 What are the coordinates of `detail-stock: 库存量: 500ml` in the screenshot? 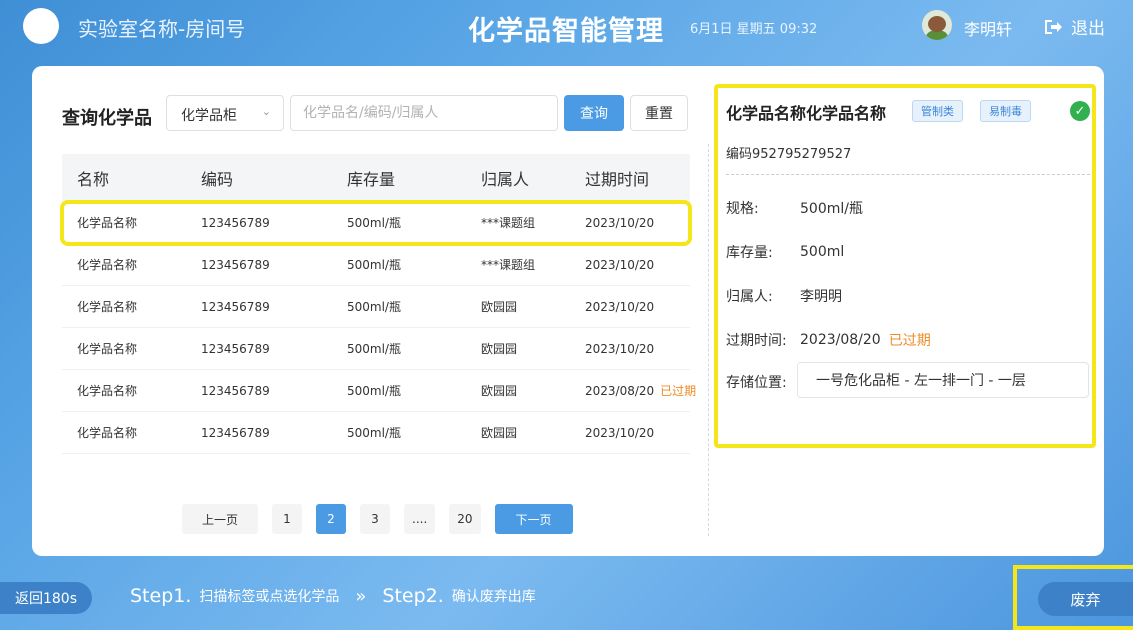 It's located at (785, 252).